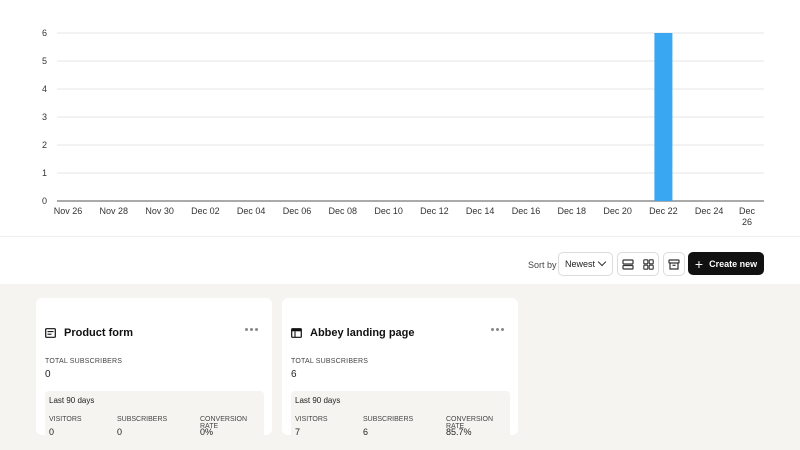  I want to click on x-tick-label: Nov 26, so click(68, 211).